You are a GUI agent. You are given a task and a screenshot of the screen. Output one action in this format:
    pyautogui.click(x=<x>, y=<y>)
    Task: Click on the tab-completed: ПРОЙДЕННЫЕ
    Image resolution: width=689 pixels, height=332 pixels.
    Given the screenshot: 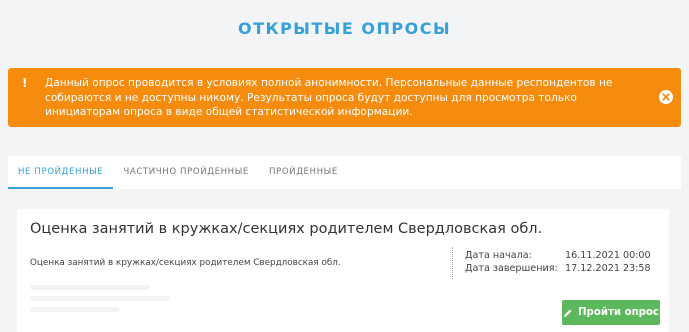 What is the action you would take?
    pyautogui.click(x=303, y=172)
    